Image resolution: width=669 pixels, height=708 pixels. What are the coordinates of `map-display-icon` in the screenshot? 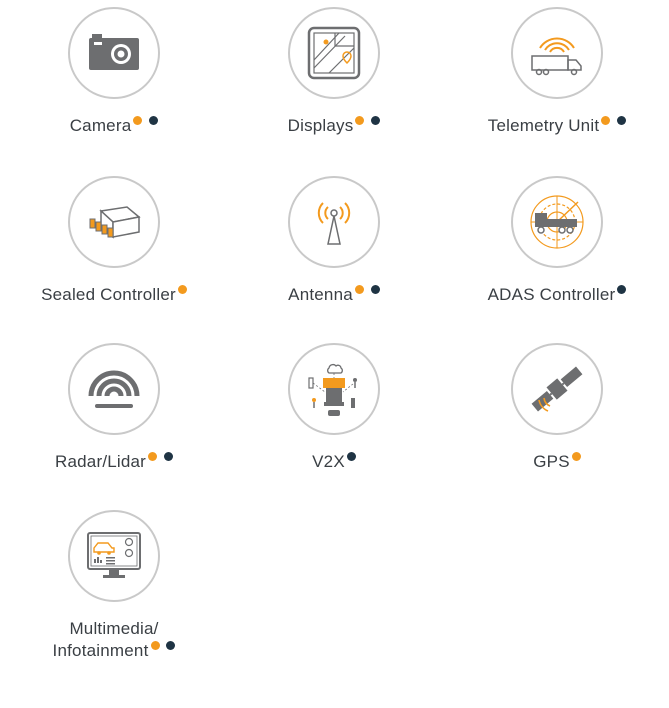 It's located at (334, 53).